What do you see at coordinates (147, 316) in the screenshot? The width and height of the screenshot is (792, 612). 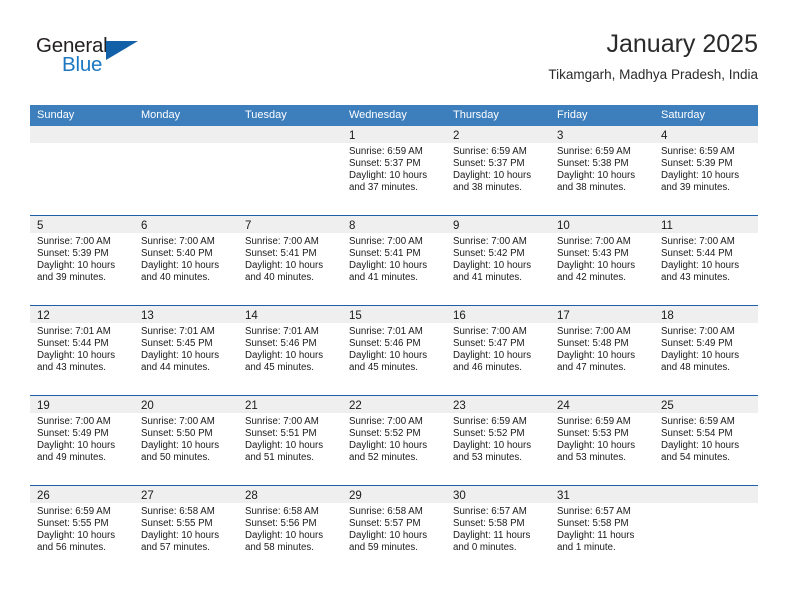 I see `day-number: 13` at bounding box center [147, 316].